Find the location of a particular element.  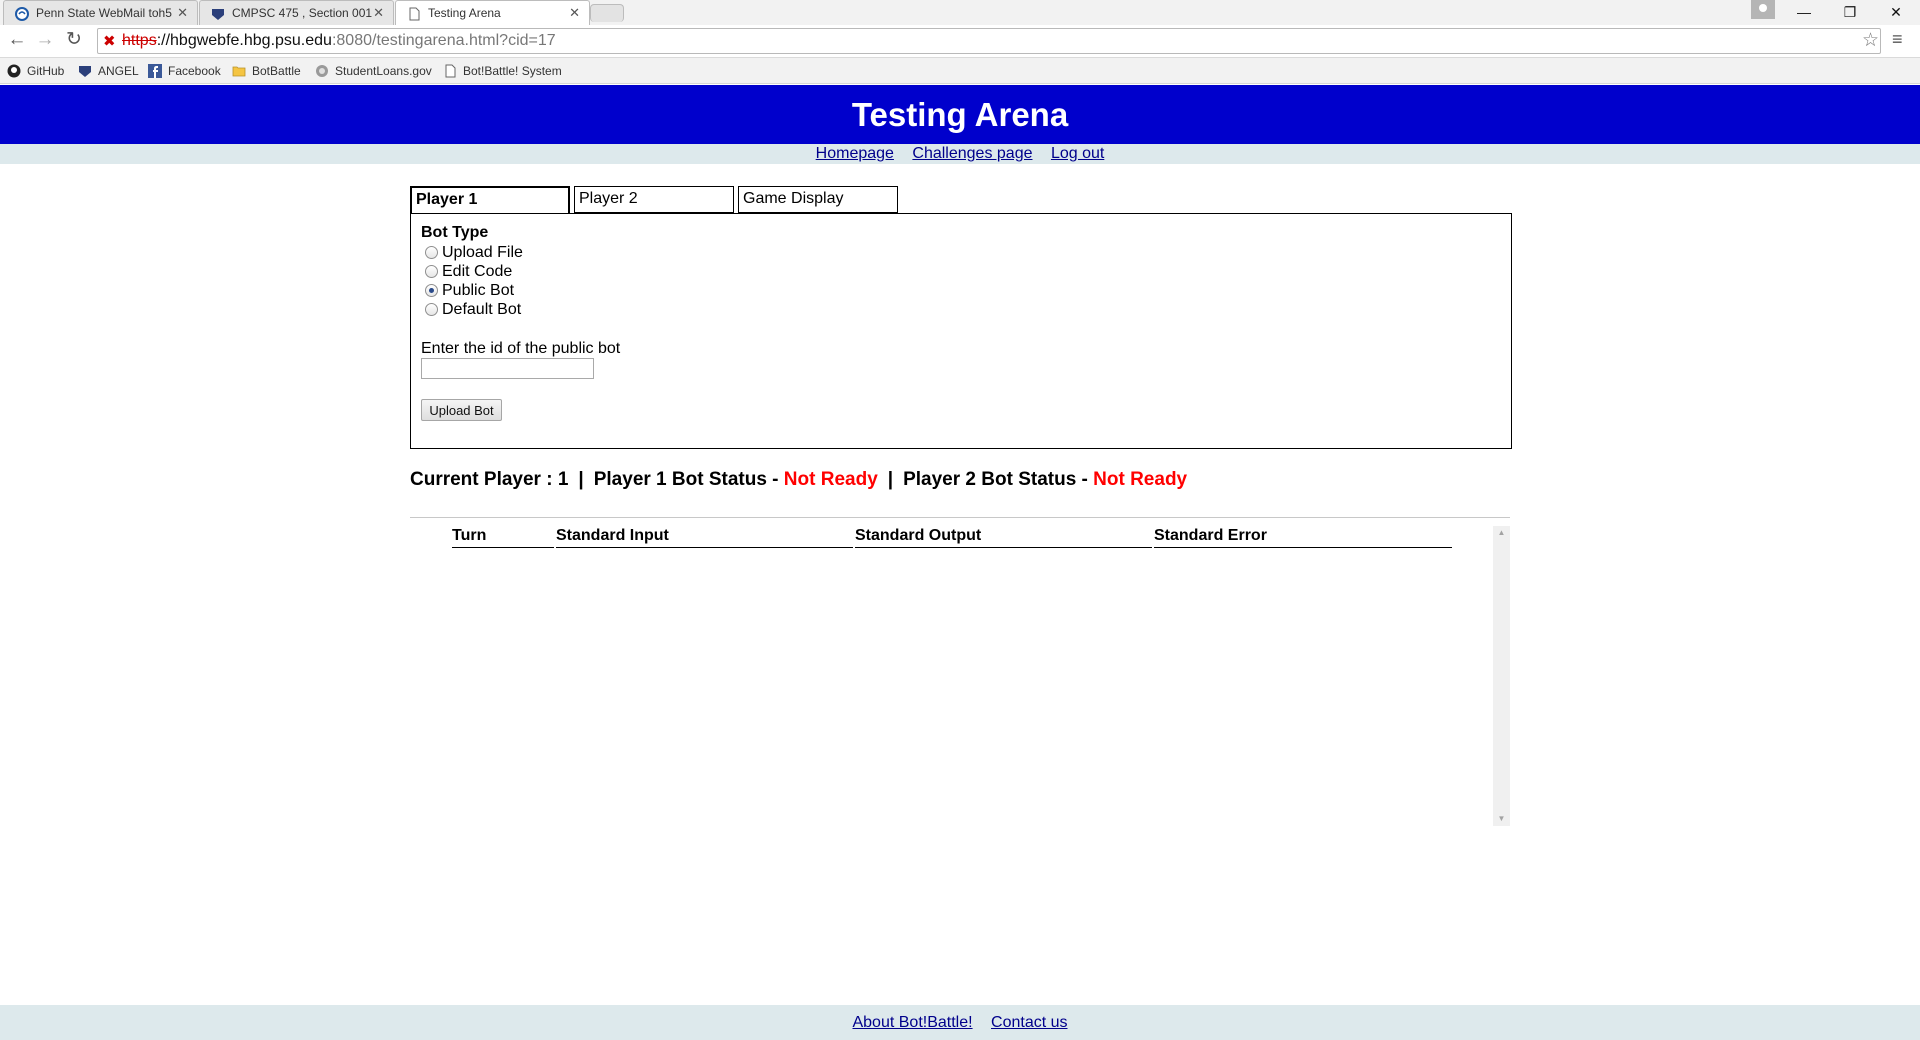

back-icon: ← is located at coordinates (17, 41).